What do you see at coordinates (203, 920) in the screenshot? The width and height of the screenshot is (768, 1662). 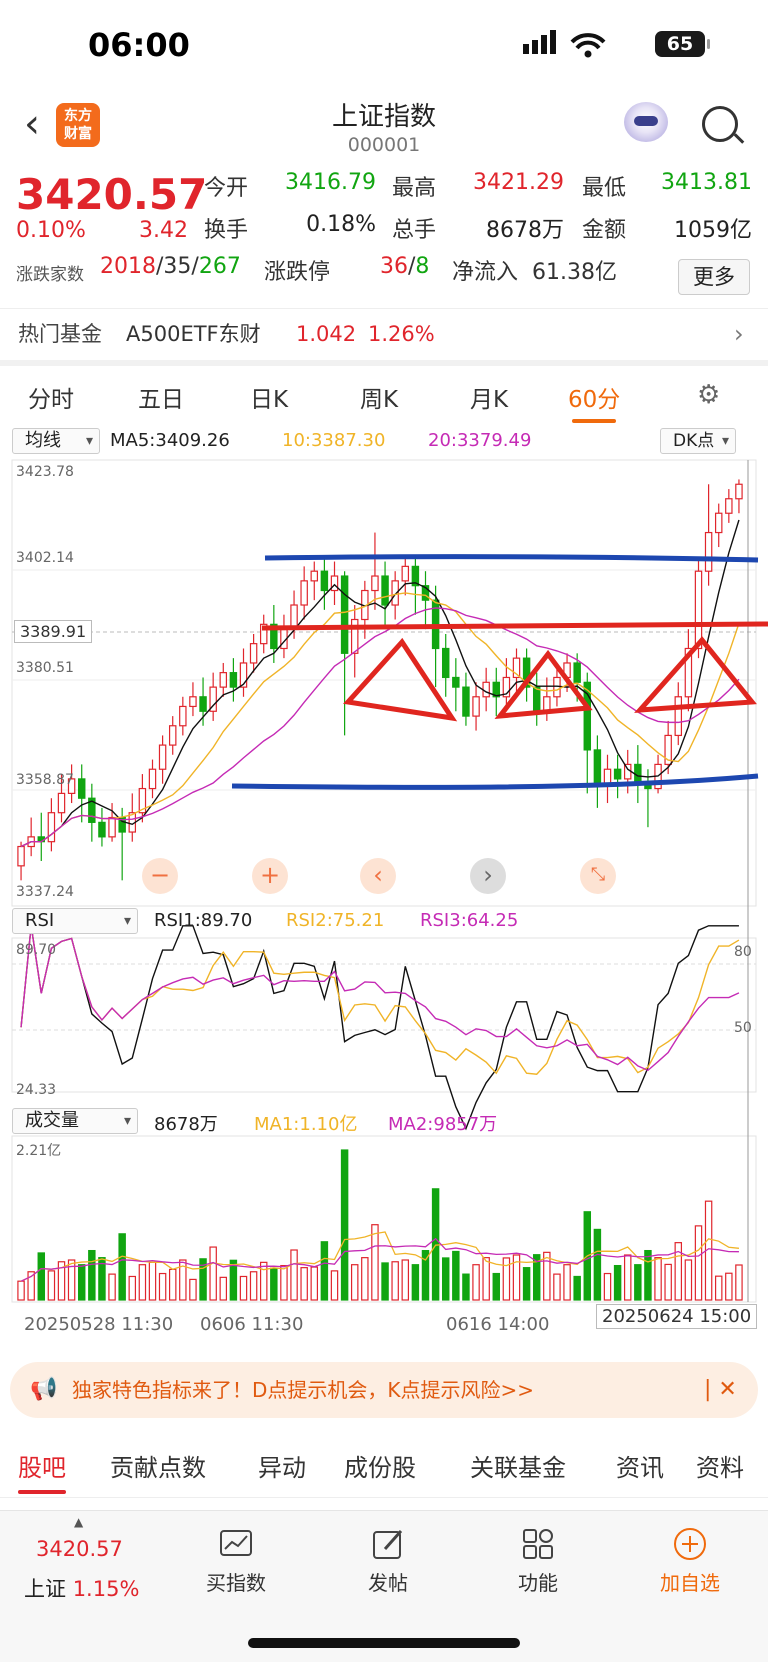 I see `rsi1-label: RSI1:89.70` at bounding box center [203, 920].